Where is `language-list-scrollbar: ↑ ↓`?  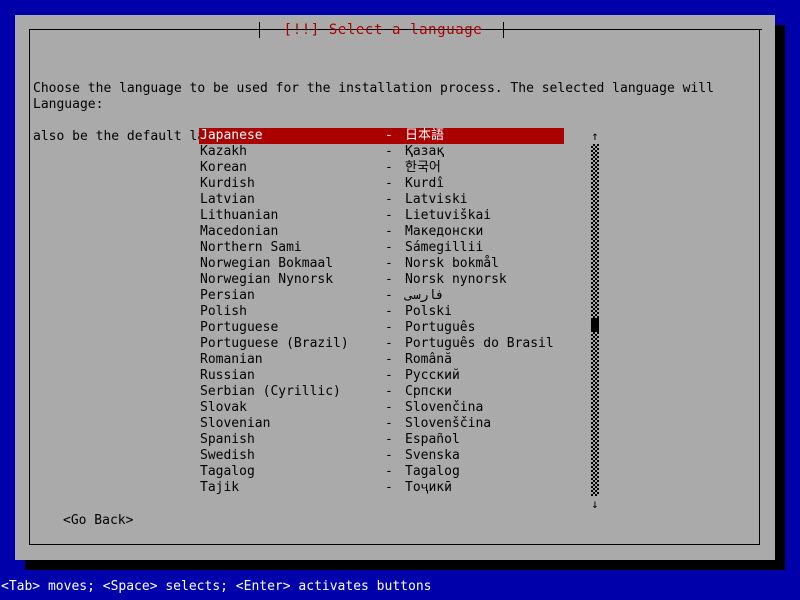
language-list-scrollbar: ↑ ↓ is located at coordinates (595, 320).